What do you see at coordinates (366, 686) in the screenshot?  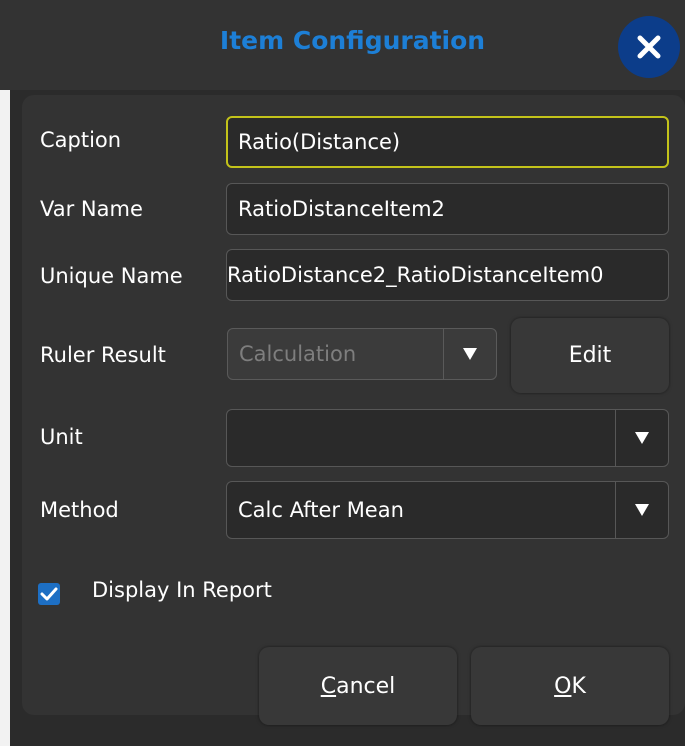 I see `cancel-label-rest: ancel` at bounding box center [366, 686].